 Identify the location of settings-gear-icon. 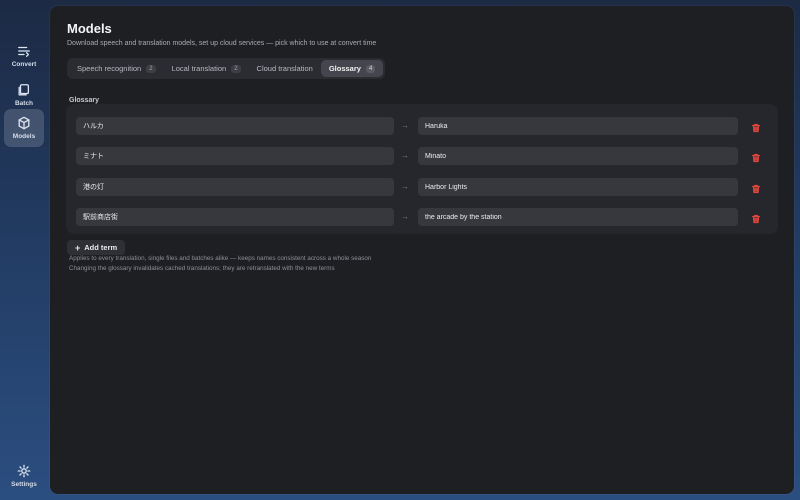
(24, 471).